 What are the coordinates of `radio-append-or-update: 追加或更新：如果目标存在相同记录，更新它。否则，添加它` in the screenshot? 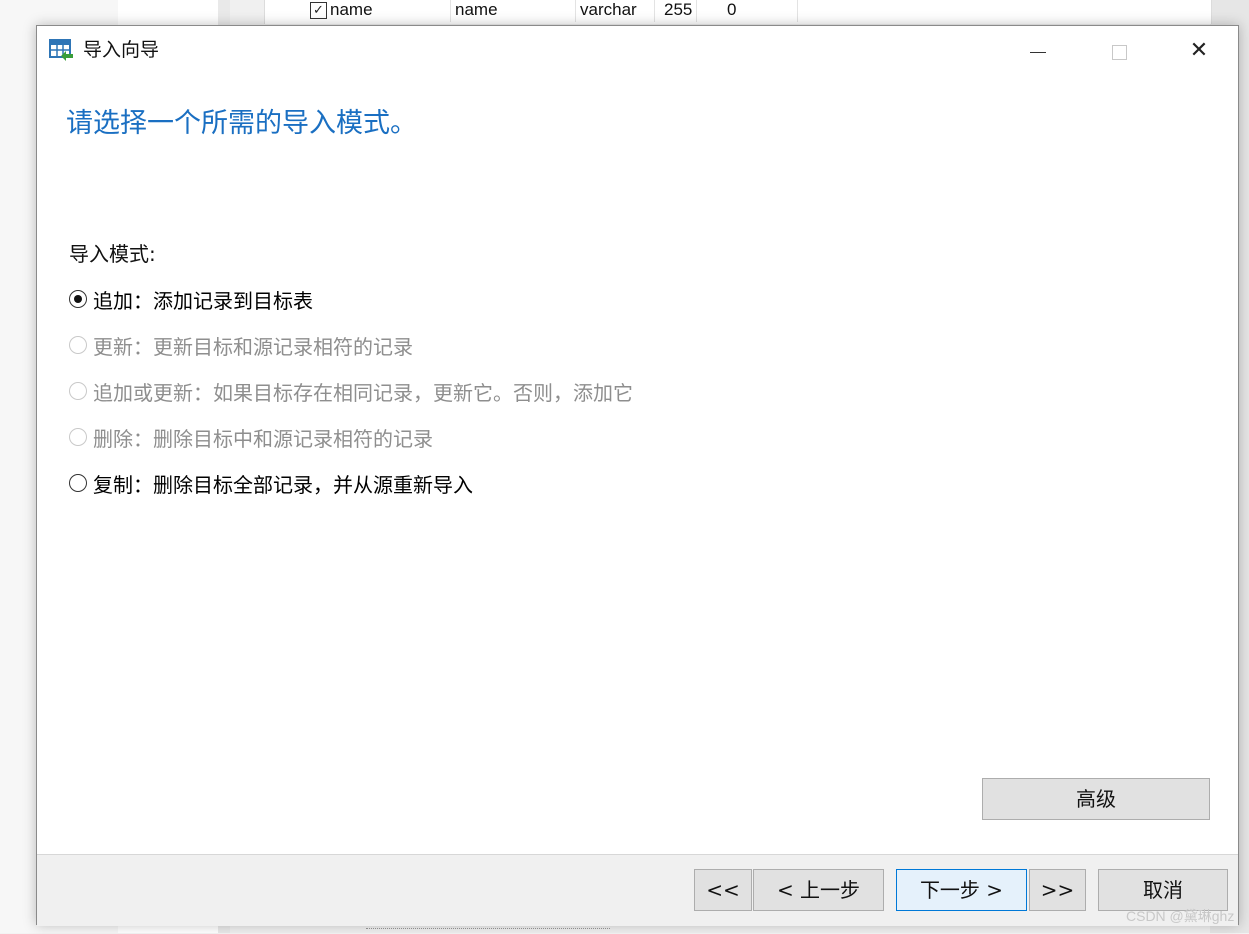 It's located at (351, 391).